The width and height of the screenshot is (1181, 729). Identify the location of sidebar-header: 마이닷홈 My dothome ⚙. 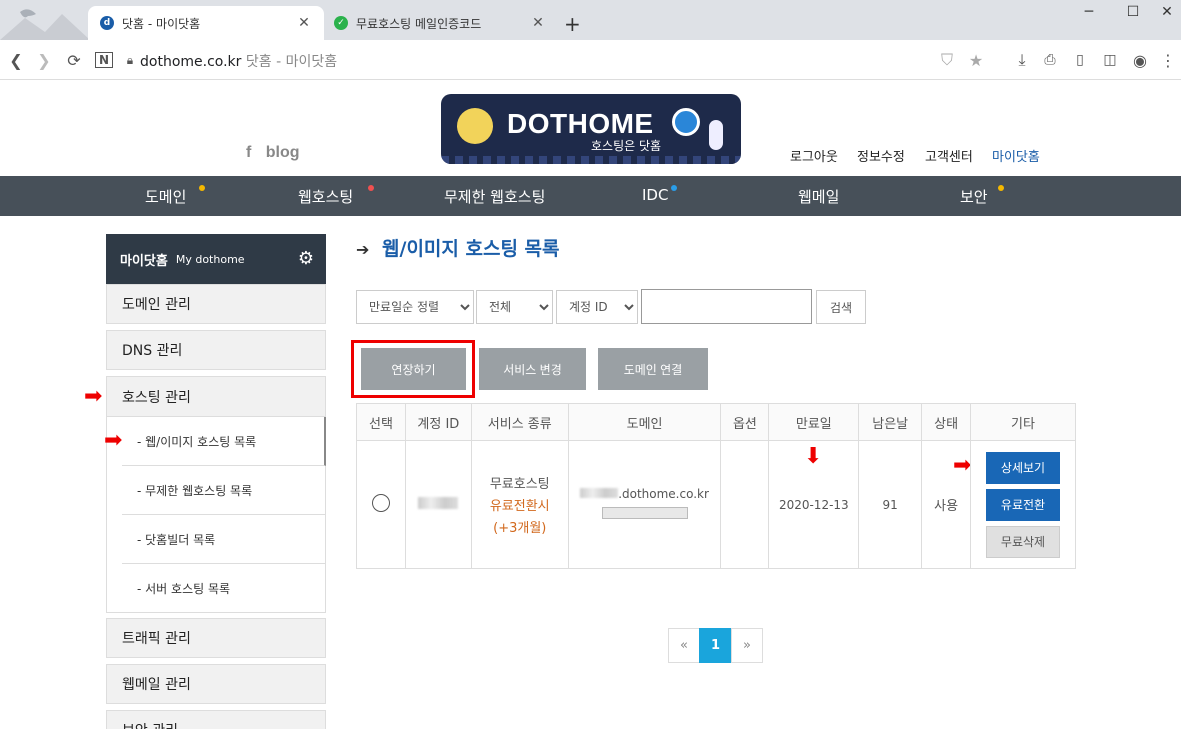
(216, 259).